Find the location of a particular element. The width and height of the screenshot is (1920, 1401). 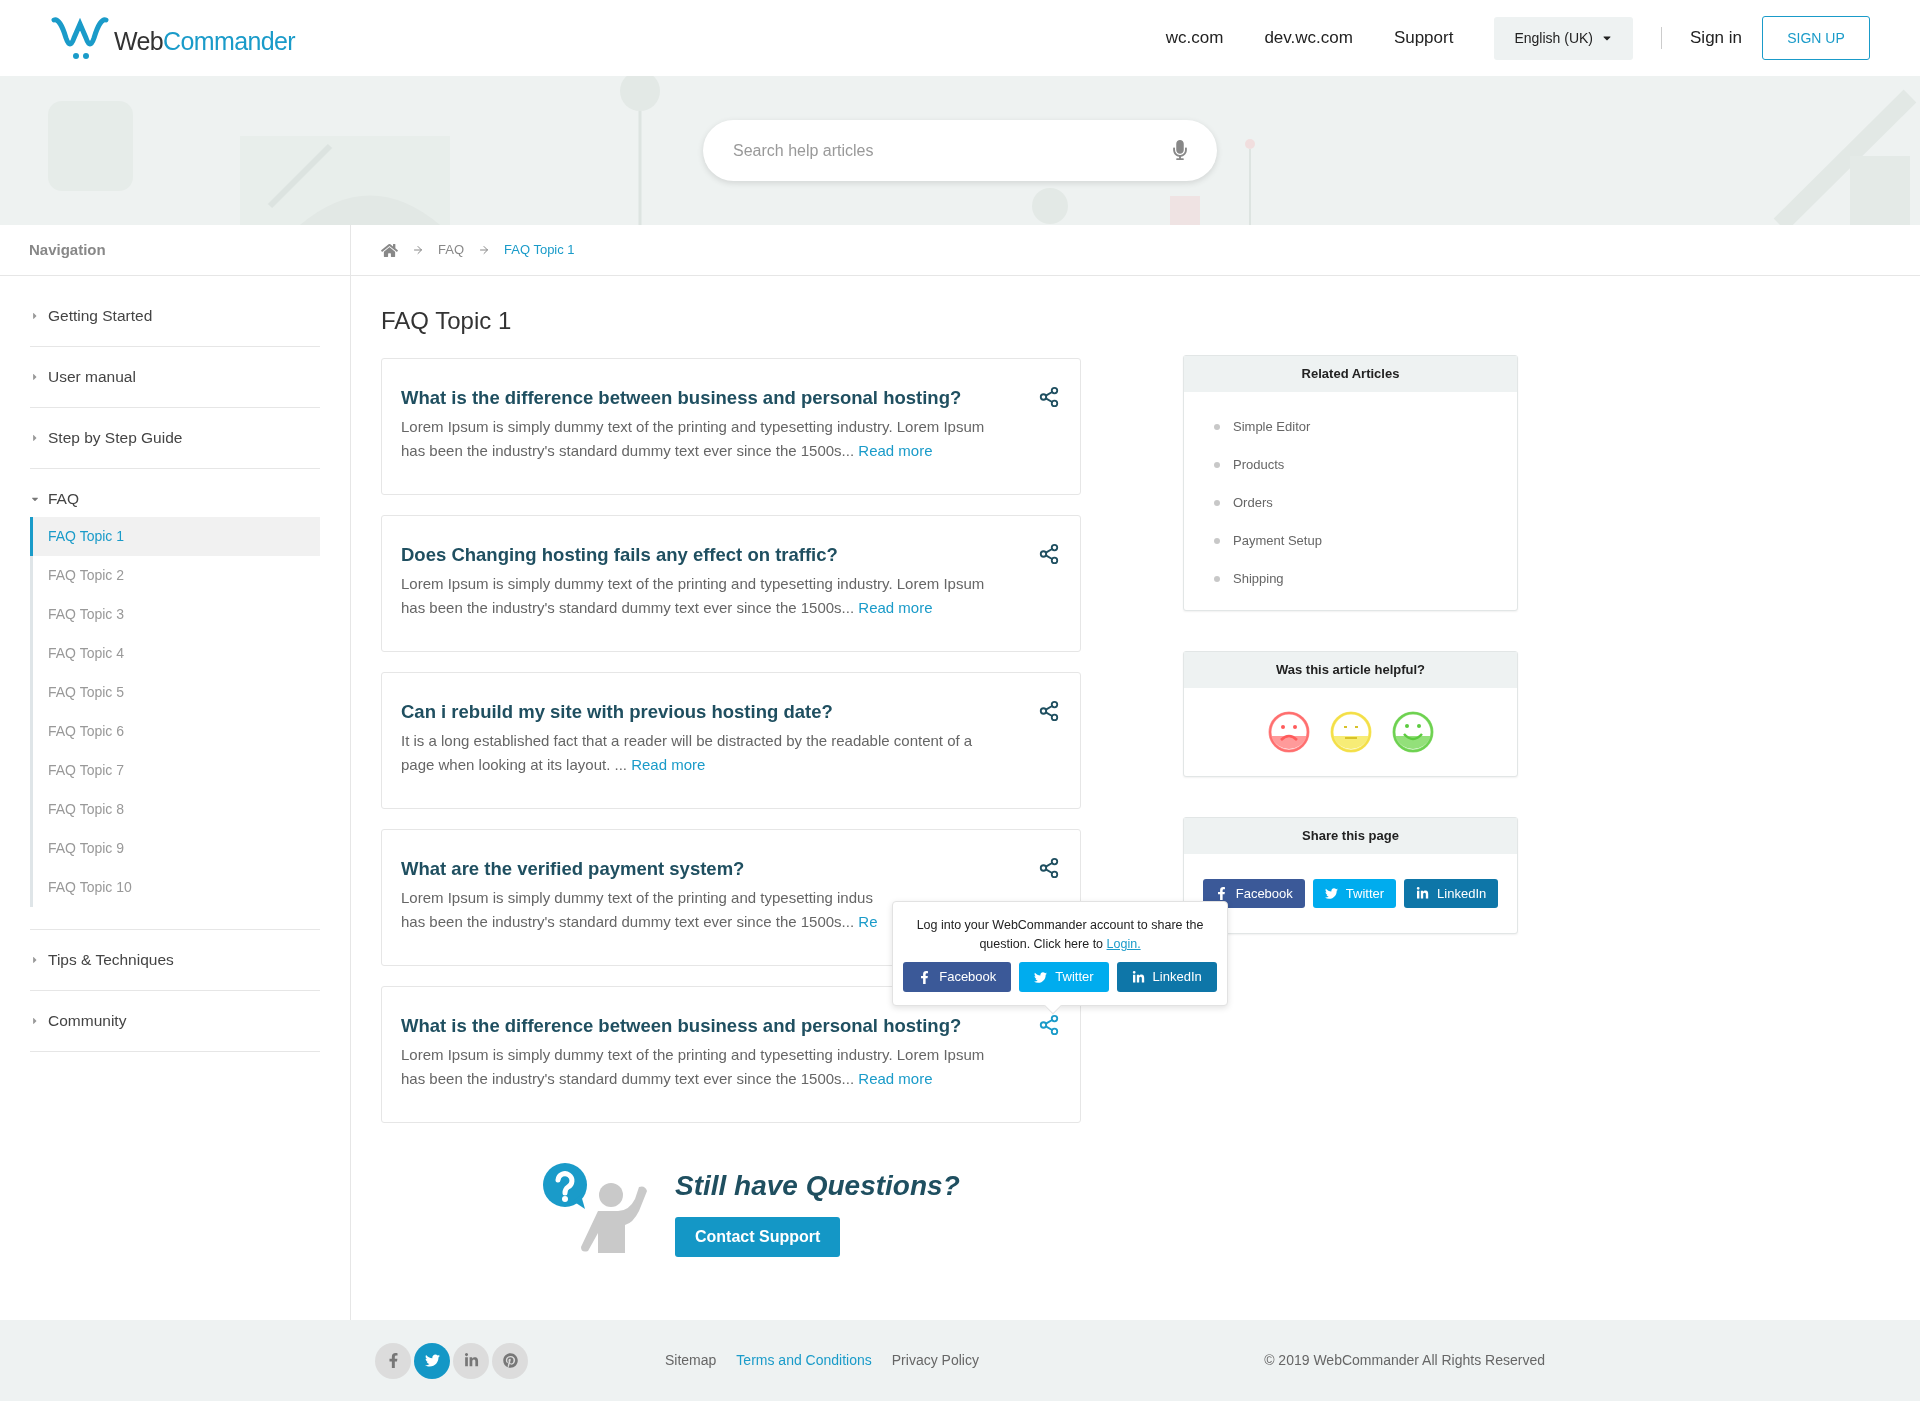

nav-topic-item: FAQ Topic 1 is located at coordinates (175, 536).